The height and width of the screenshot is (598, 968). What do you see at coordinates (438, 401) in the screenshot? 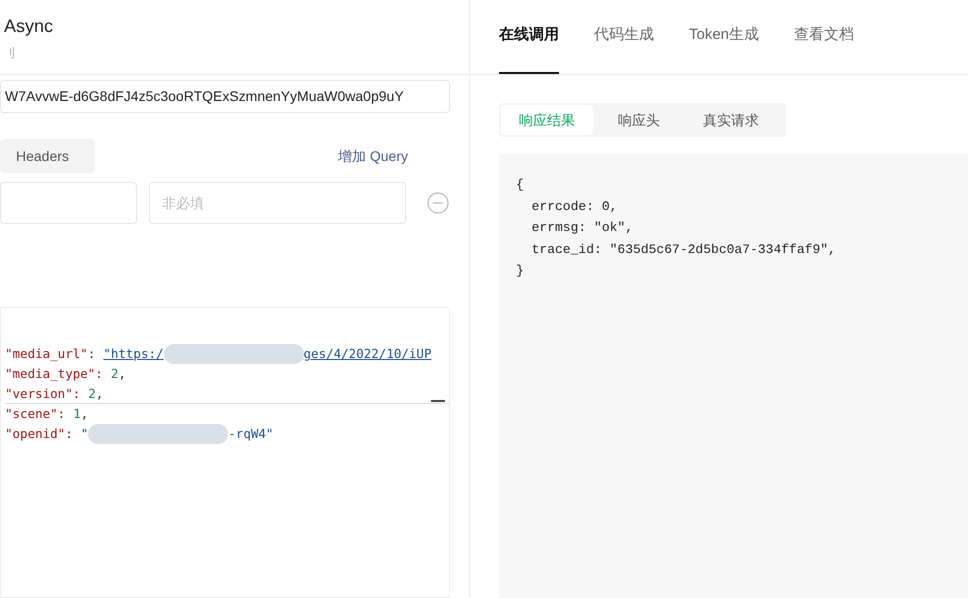
I see `scrollbar-mark` at bounding box center [438, 401].